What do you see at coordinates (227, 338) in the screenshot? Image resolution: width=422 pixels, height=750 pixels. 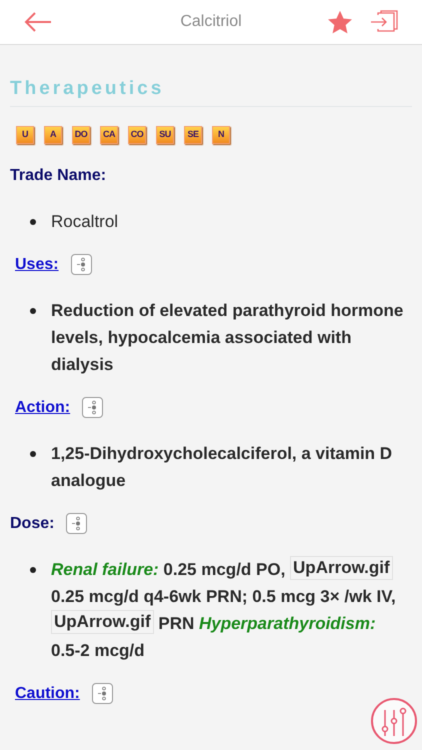 I see `list-item-text: Reduction of elevated parathyroid hormone levels, hypocalcemia associated with dialysis` at bounding box center [227, 338].